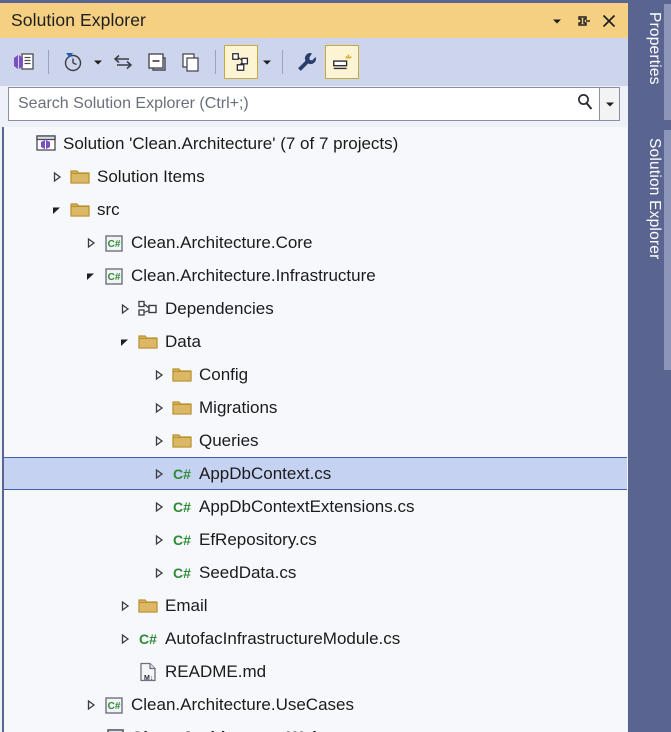 This screenshot has height=732, width=671. I want to click on tree-row-label: AppDbContextExtensions.cs, so click(307, 506).